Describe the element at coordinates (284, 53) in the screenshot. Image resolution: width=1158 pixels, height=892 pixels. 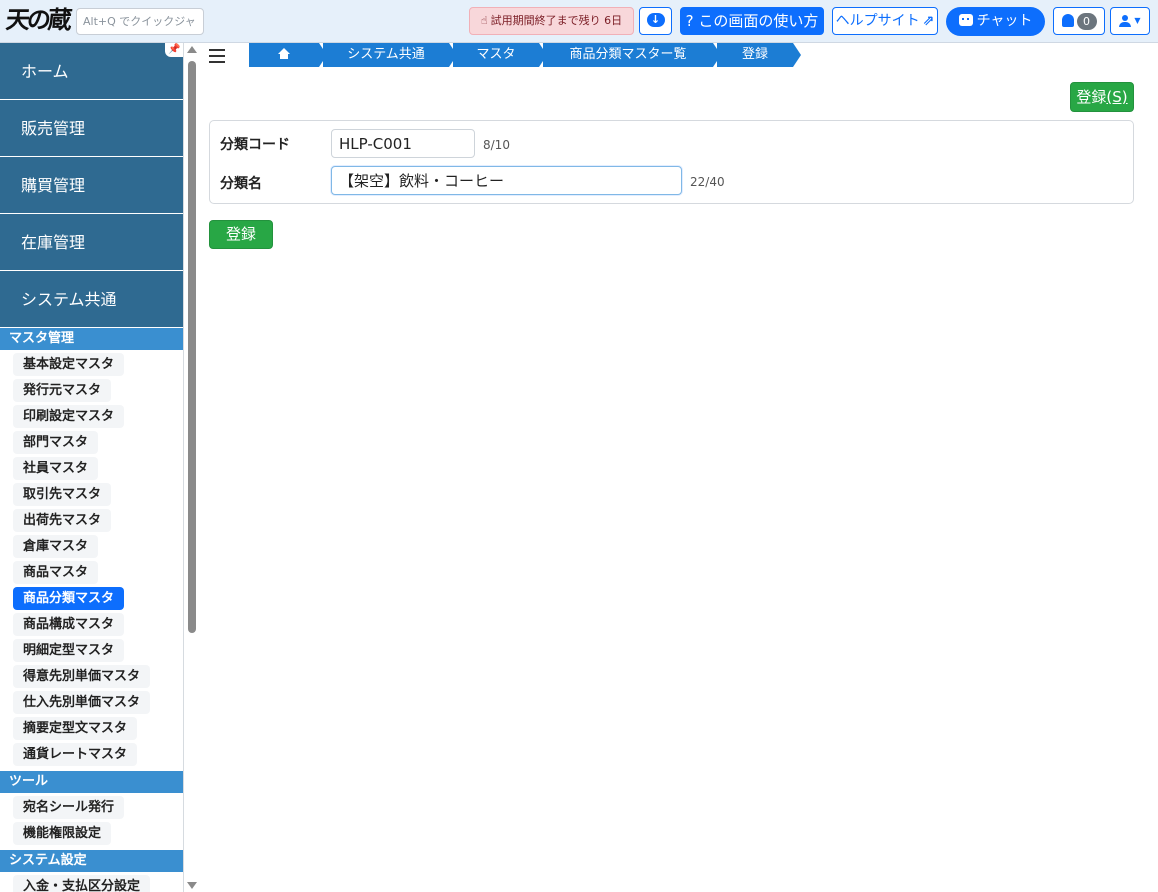
I see `home-icon` at that location.